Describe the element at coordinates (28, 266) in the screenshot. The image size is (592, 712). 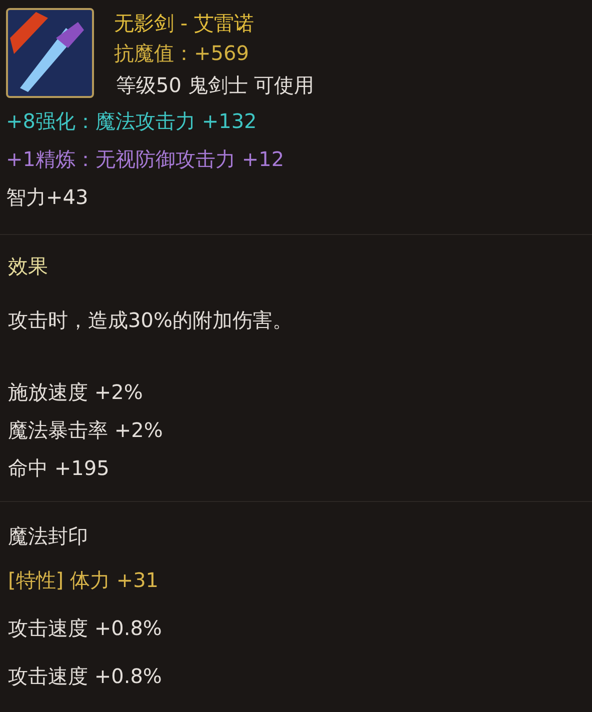
I see `section-heading: 效果` at that location.